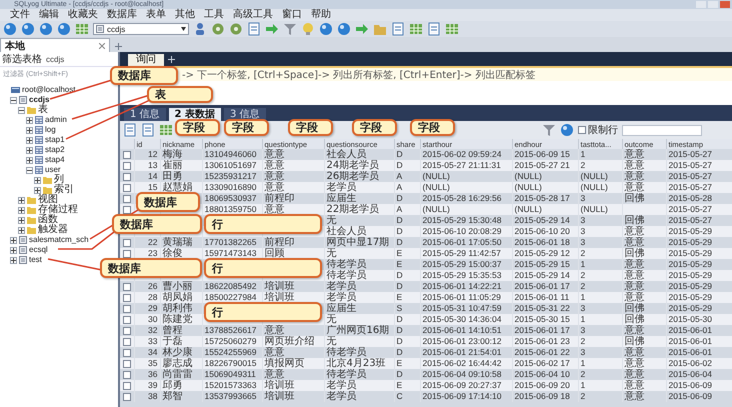  I want to click on tree-item: test, so click(35, 260).